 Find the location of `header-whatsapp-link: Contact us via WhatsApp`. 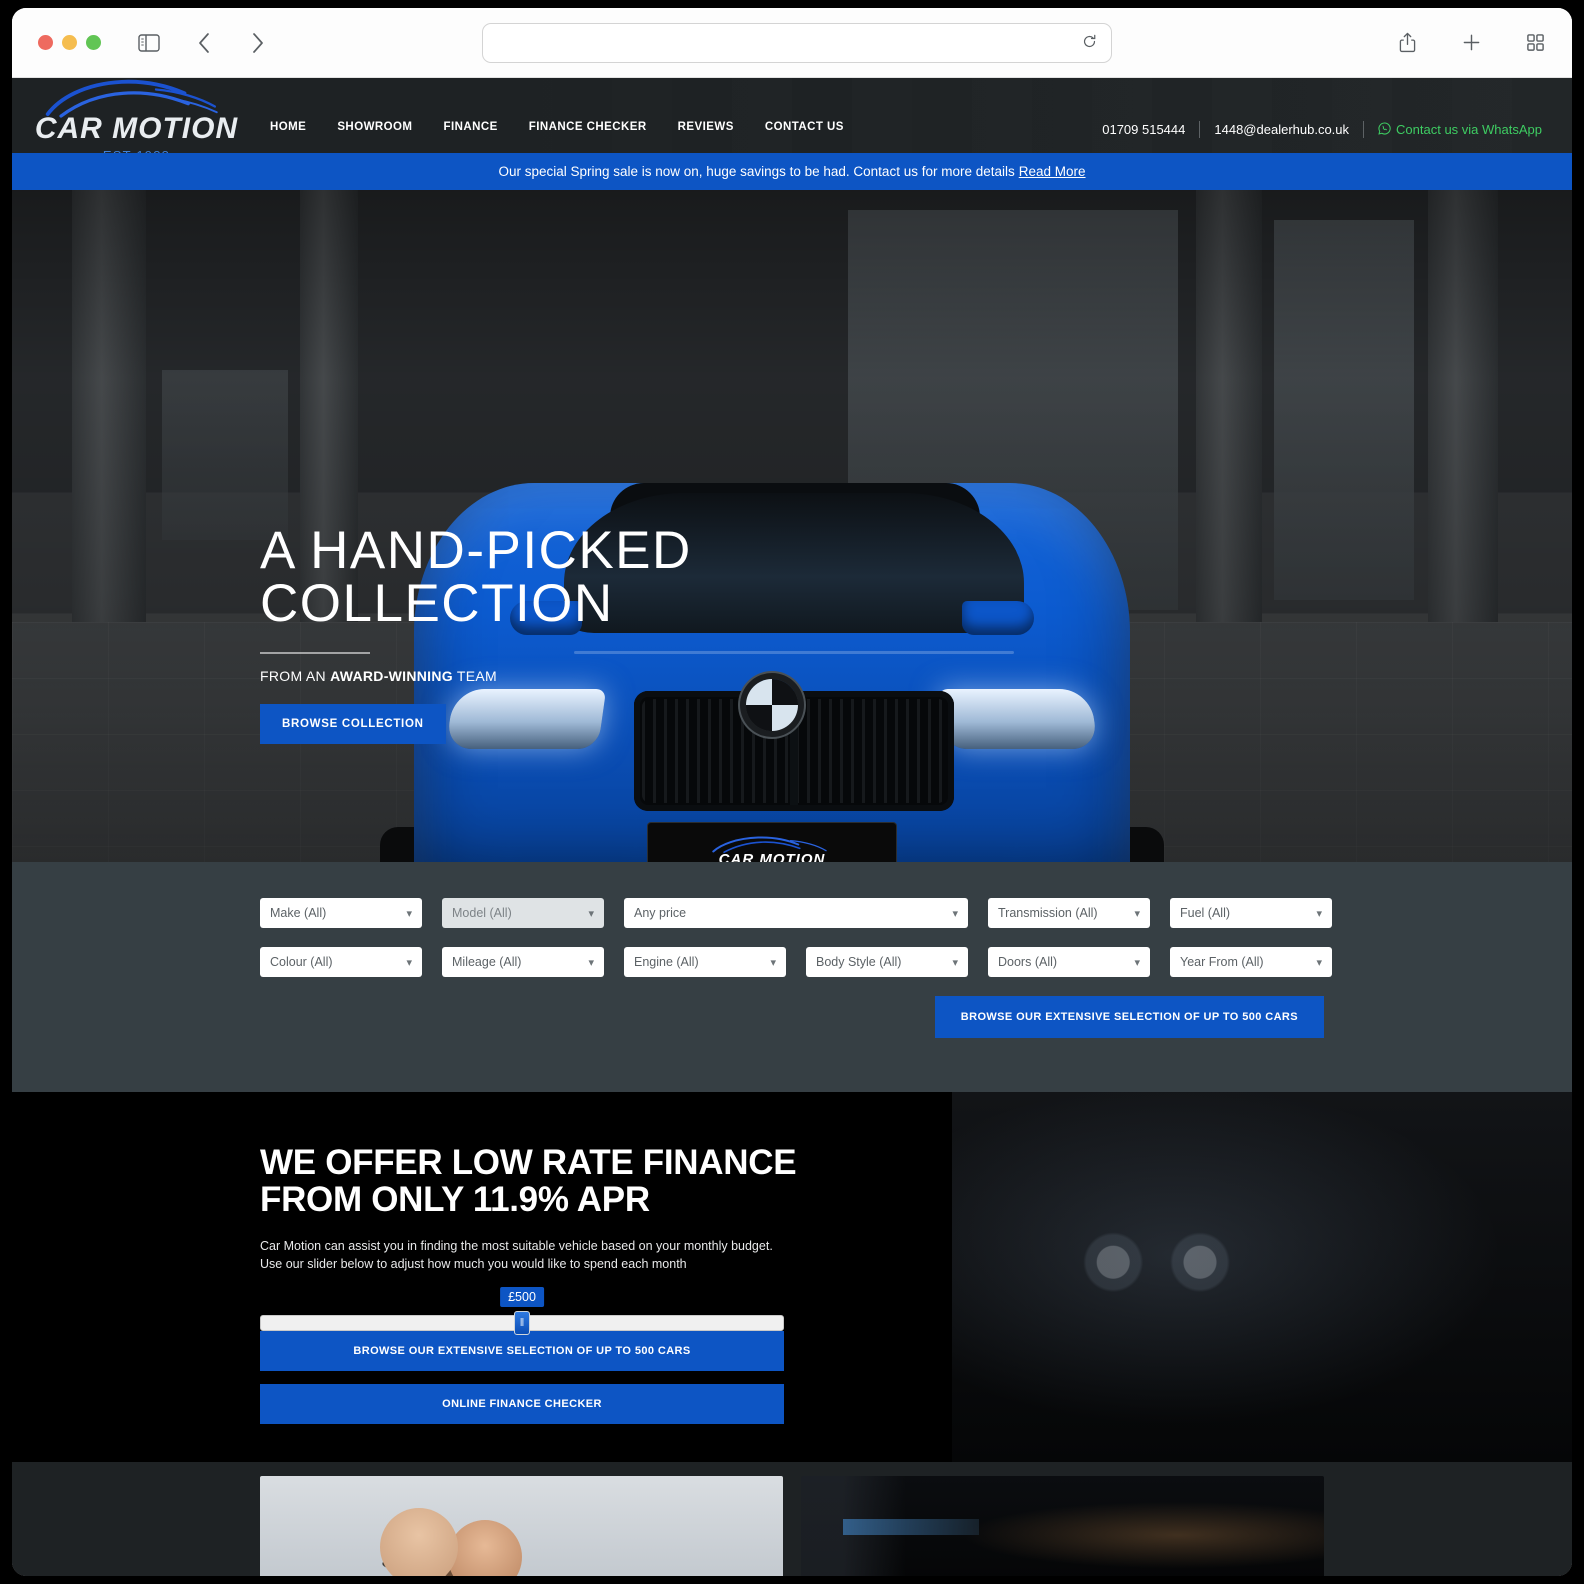

header-whatsapp-link: Contact us via WhatsApp is located at coordinates (1460, 129).